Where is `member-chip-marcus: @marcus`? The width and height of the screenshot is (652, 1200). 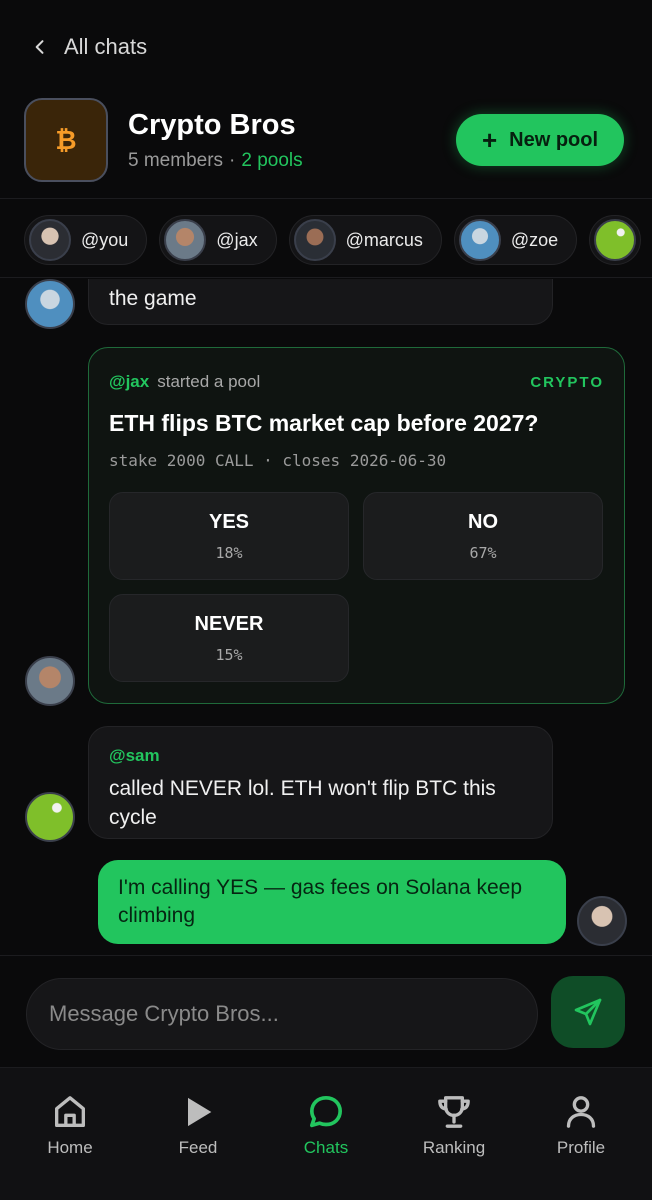 member-chip-marcus: @marcus is located at coordinates (365, 240).